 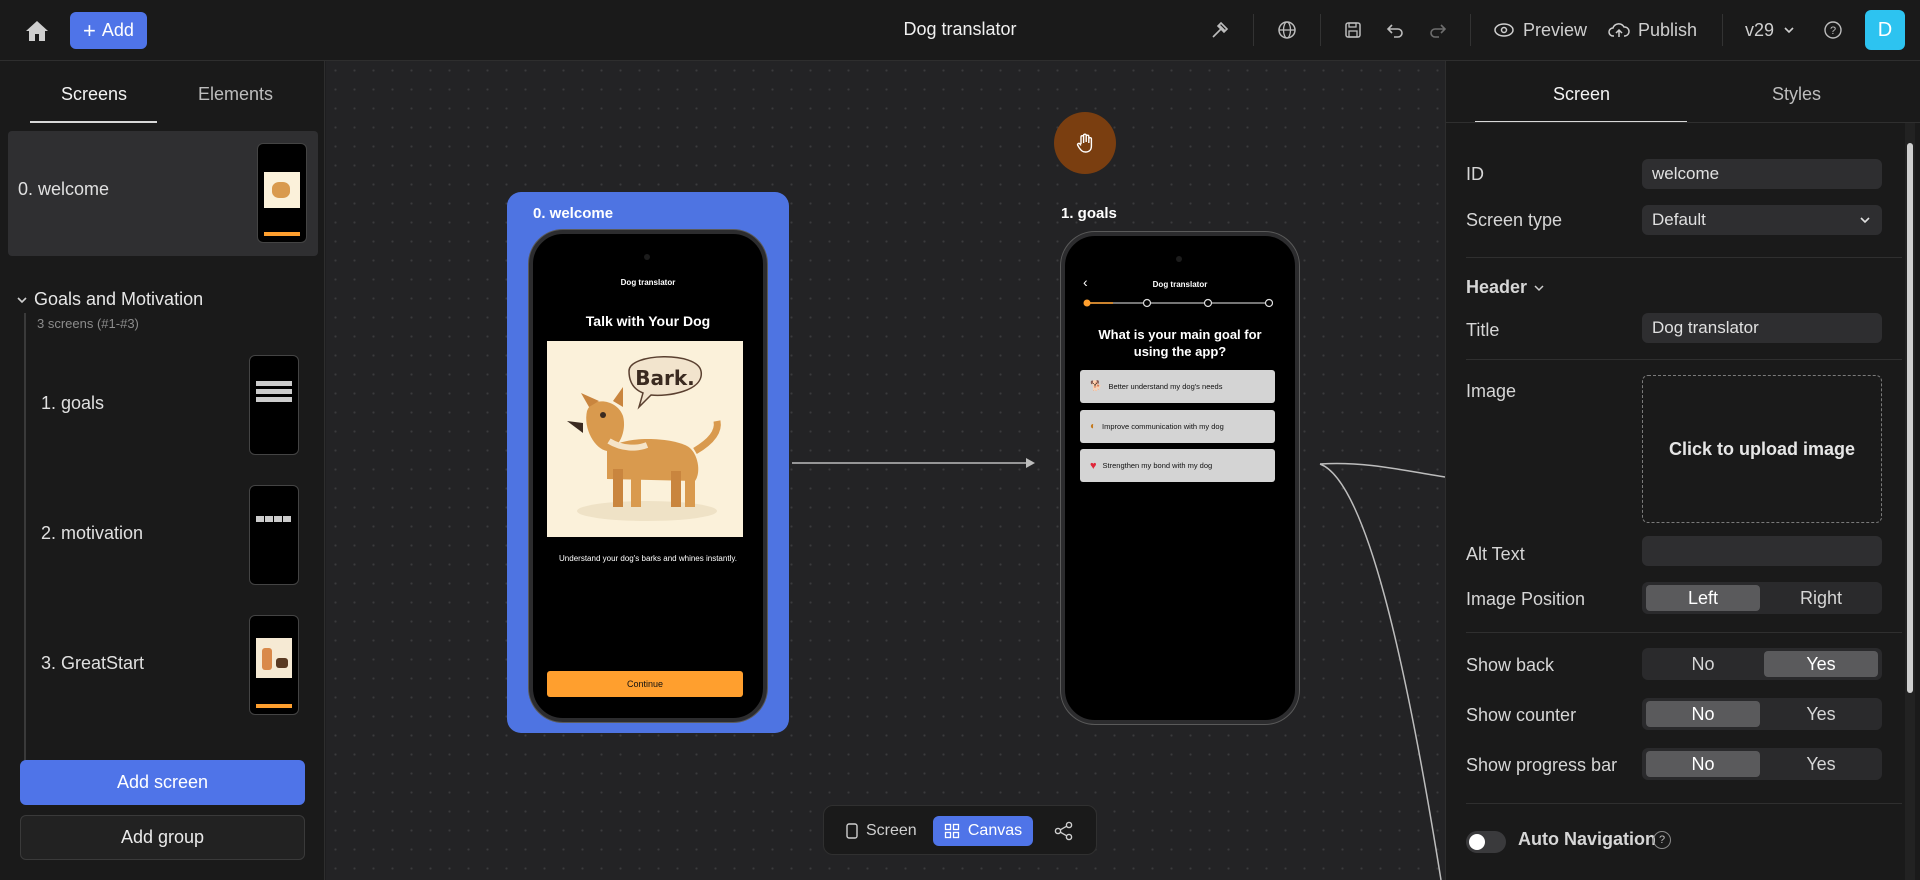 What do you see at coordinates (1821, 714) in the screenshot?
I see `show-counter-yes: Yes` at bounding box center [1821, 714].